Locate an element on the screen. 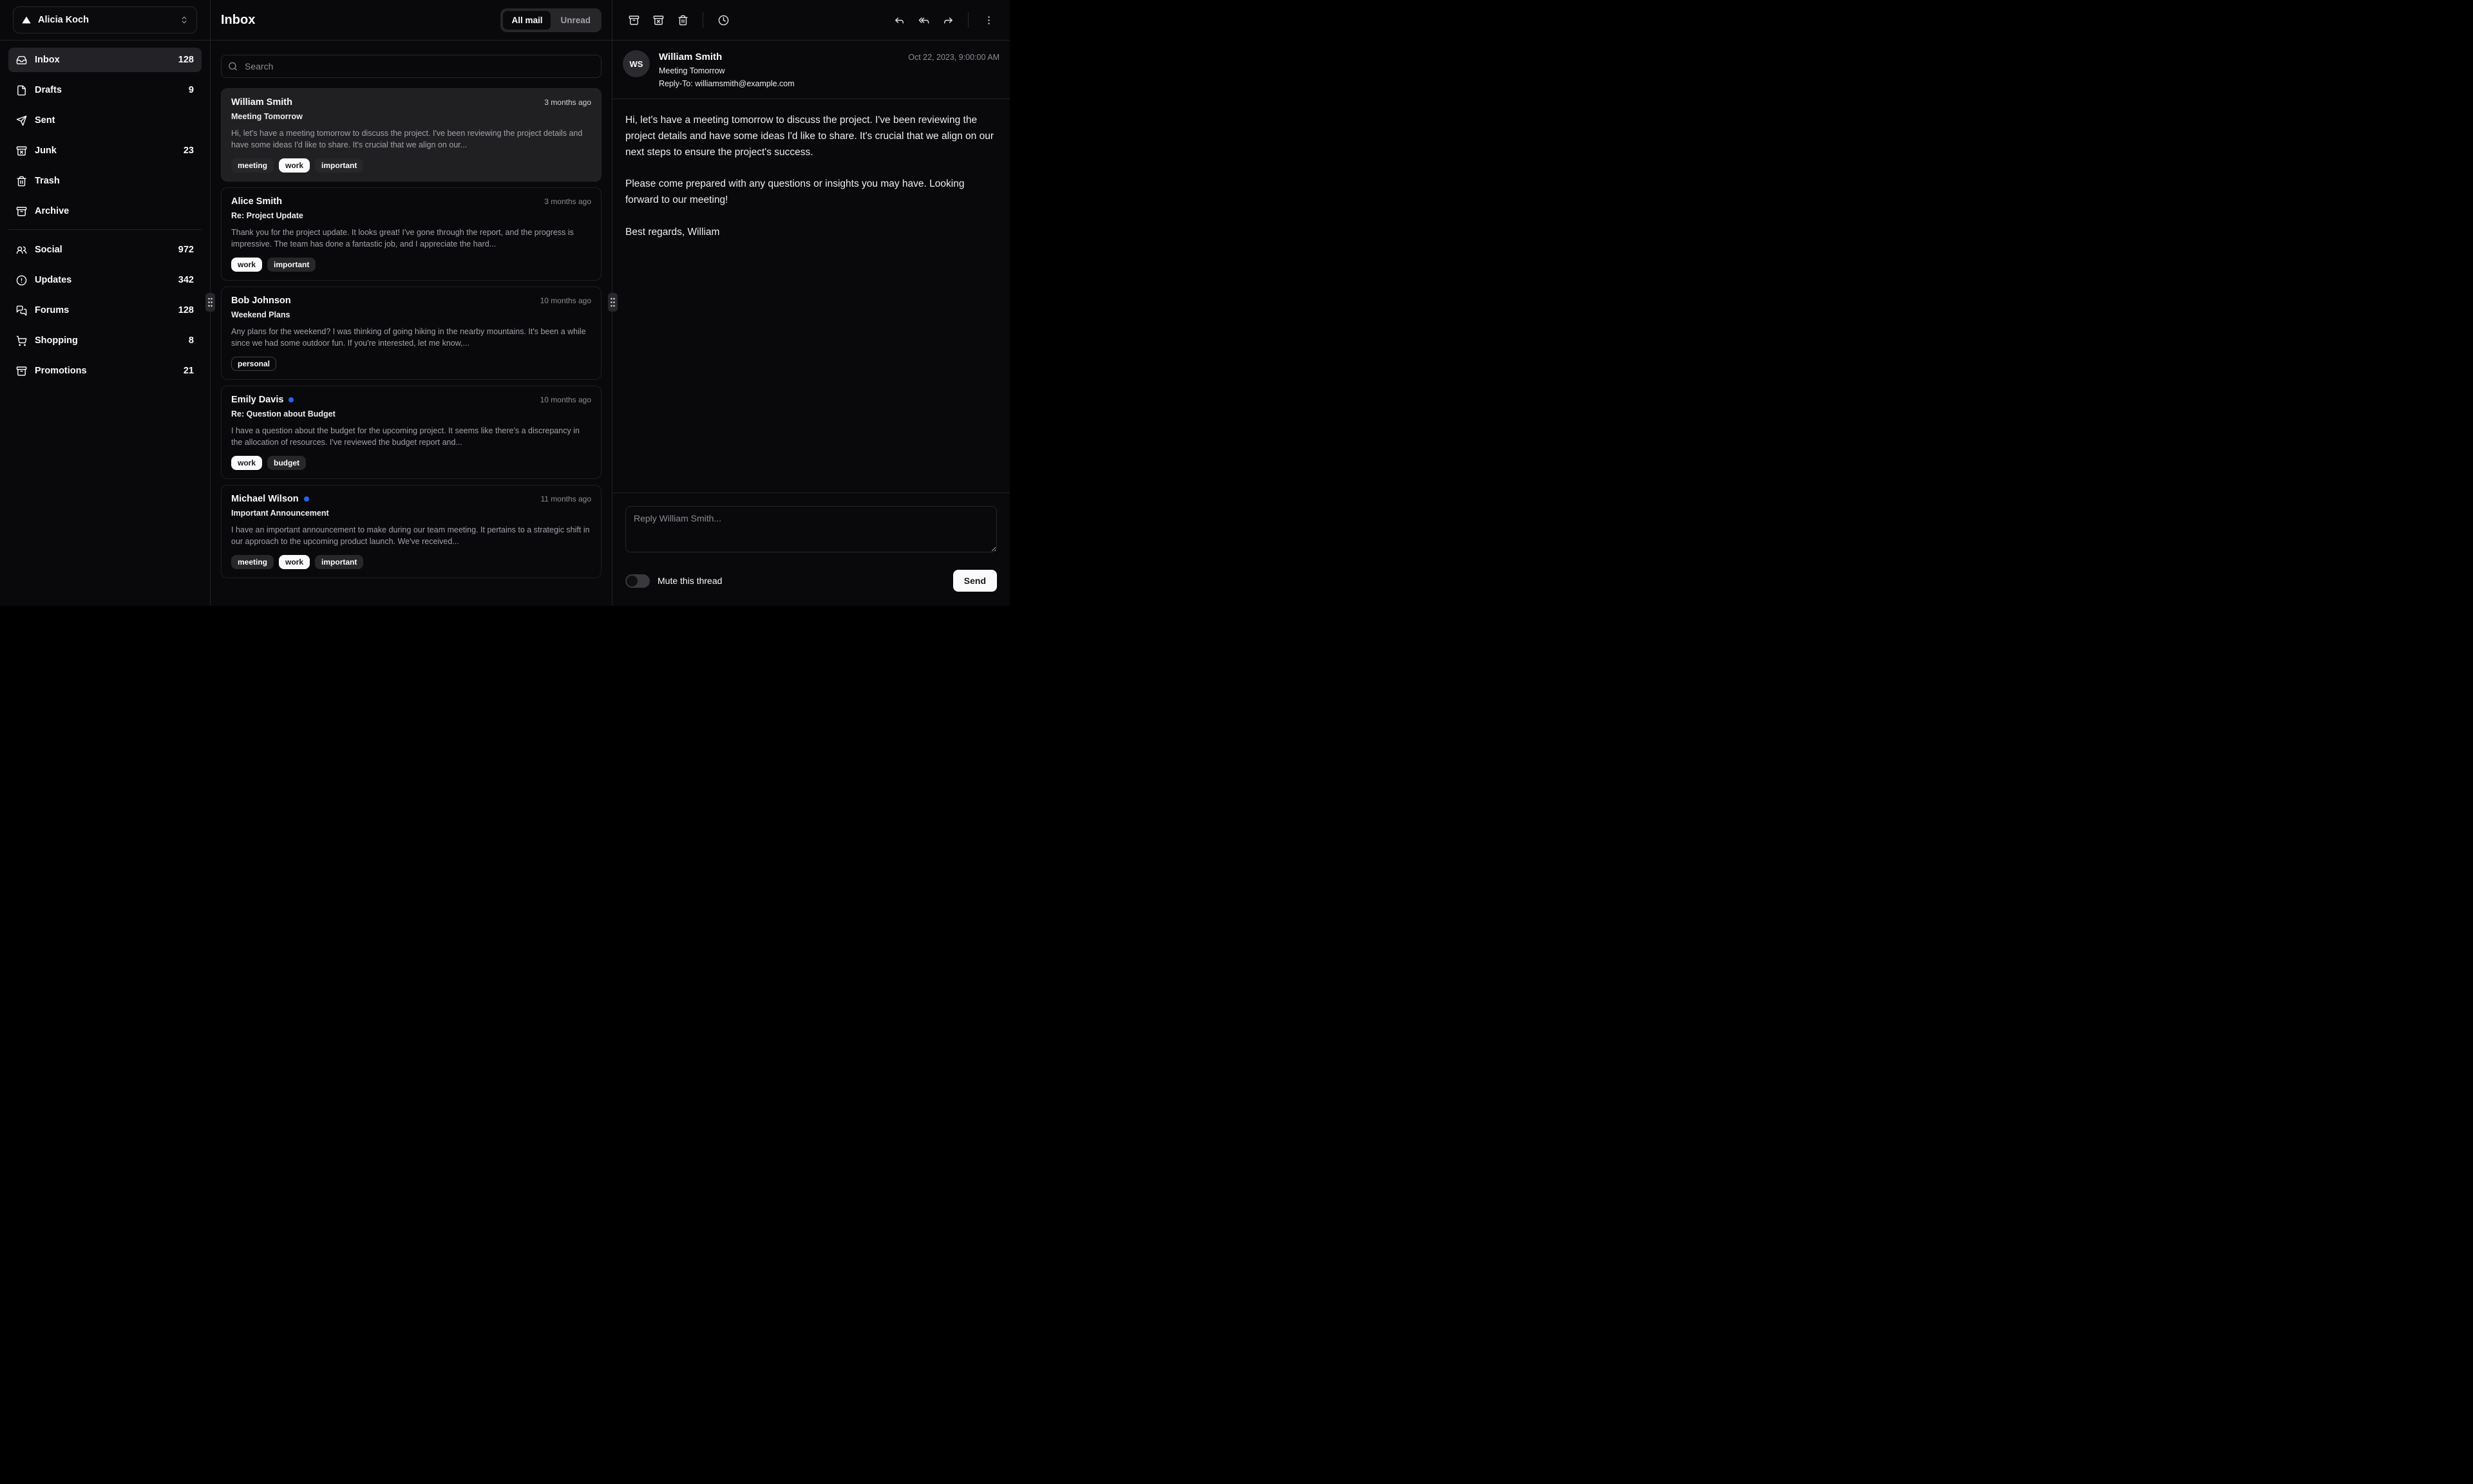  snooze-button is located at coordinates (723, 20).